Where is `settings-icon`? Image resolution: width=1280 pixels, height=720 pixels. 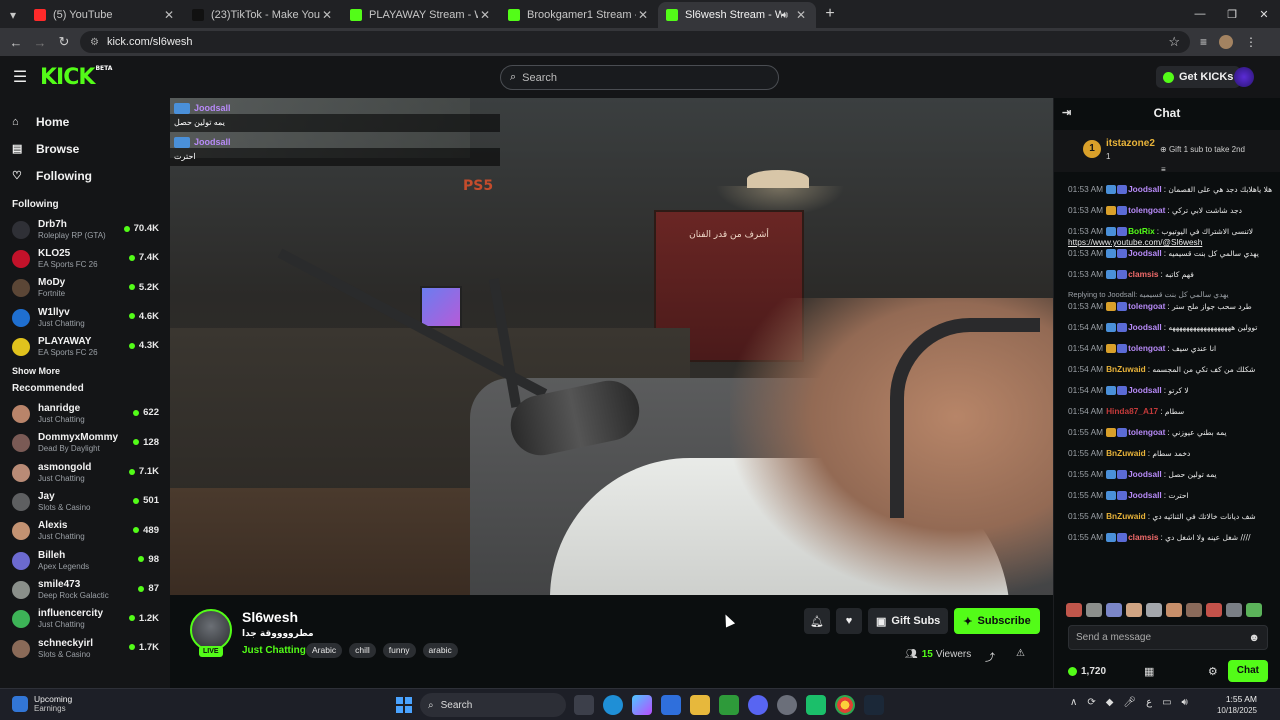 settings-icon is located at coordinates (787, 705).